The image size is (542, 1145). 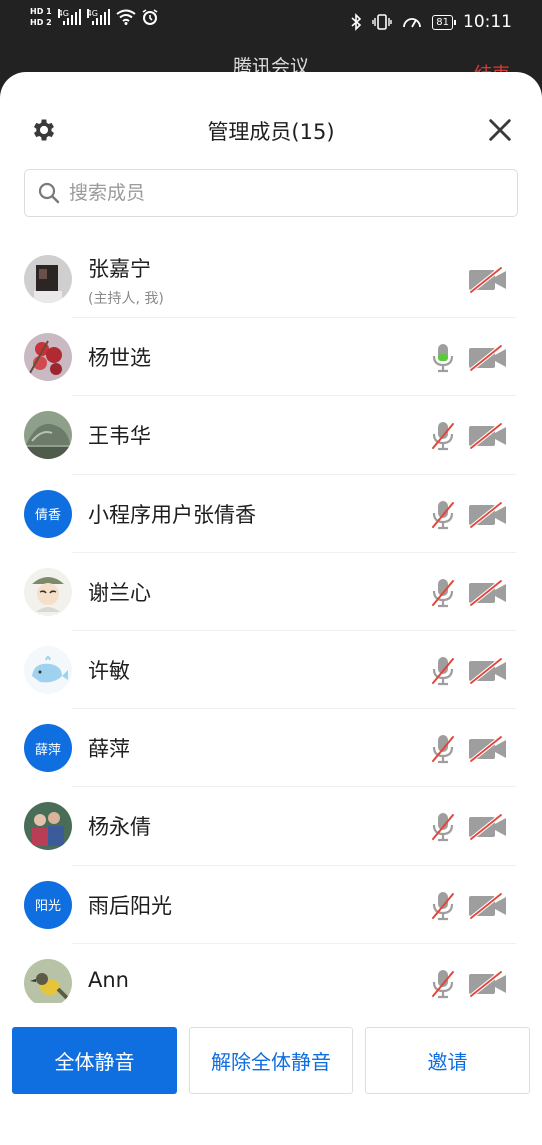 I want to click on member-name: 杨世选, so click(x=119, y=358).